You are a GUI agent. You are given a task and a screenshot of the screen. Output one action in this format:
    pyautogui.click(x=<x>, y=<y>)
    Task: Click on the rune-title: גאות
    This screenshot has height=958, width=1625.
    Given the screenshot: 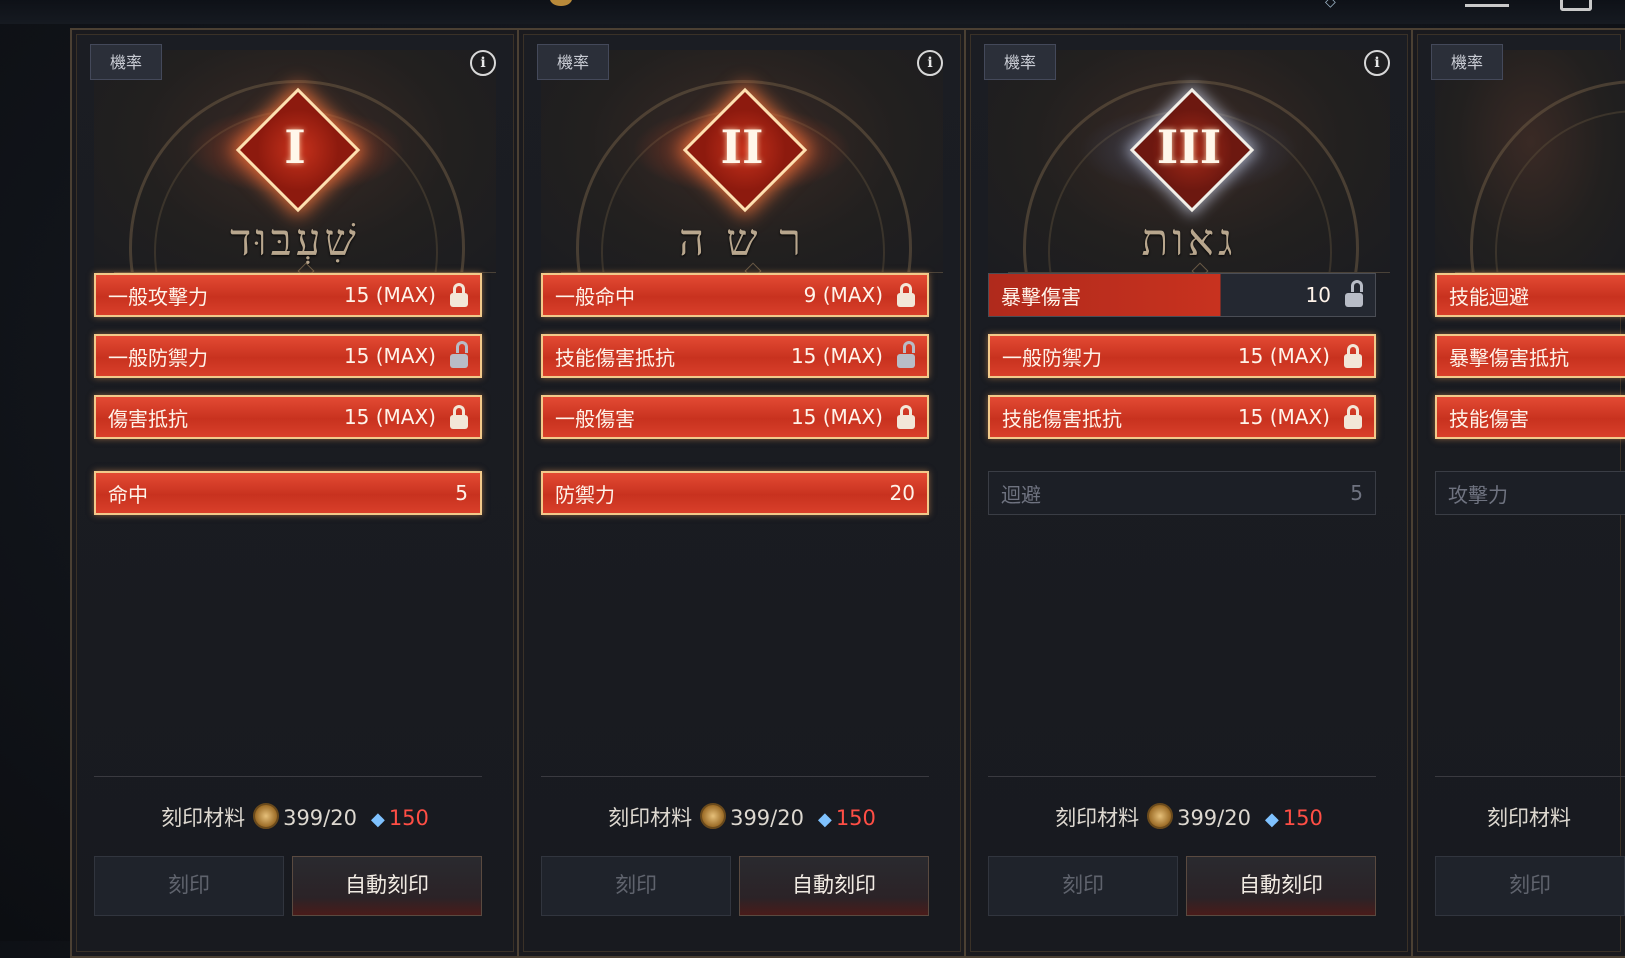 What is the action you would take?
    pyautogui.click(x=1189, y=240)
    